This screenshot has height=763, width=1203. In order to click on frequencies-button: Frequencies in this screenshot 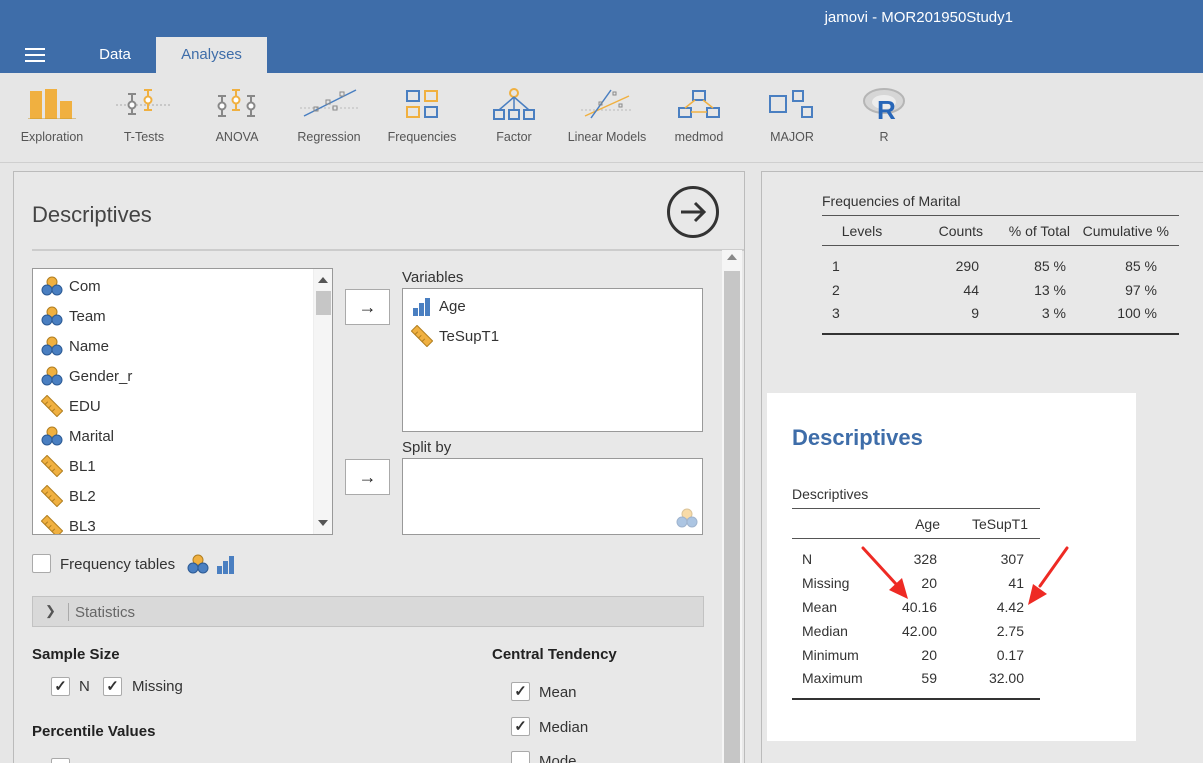, I will do `click(422, 118)`.